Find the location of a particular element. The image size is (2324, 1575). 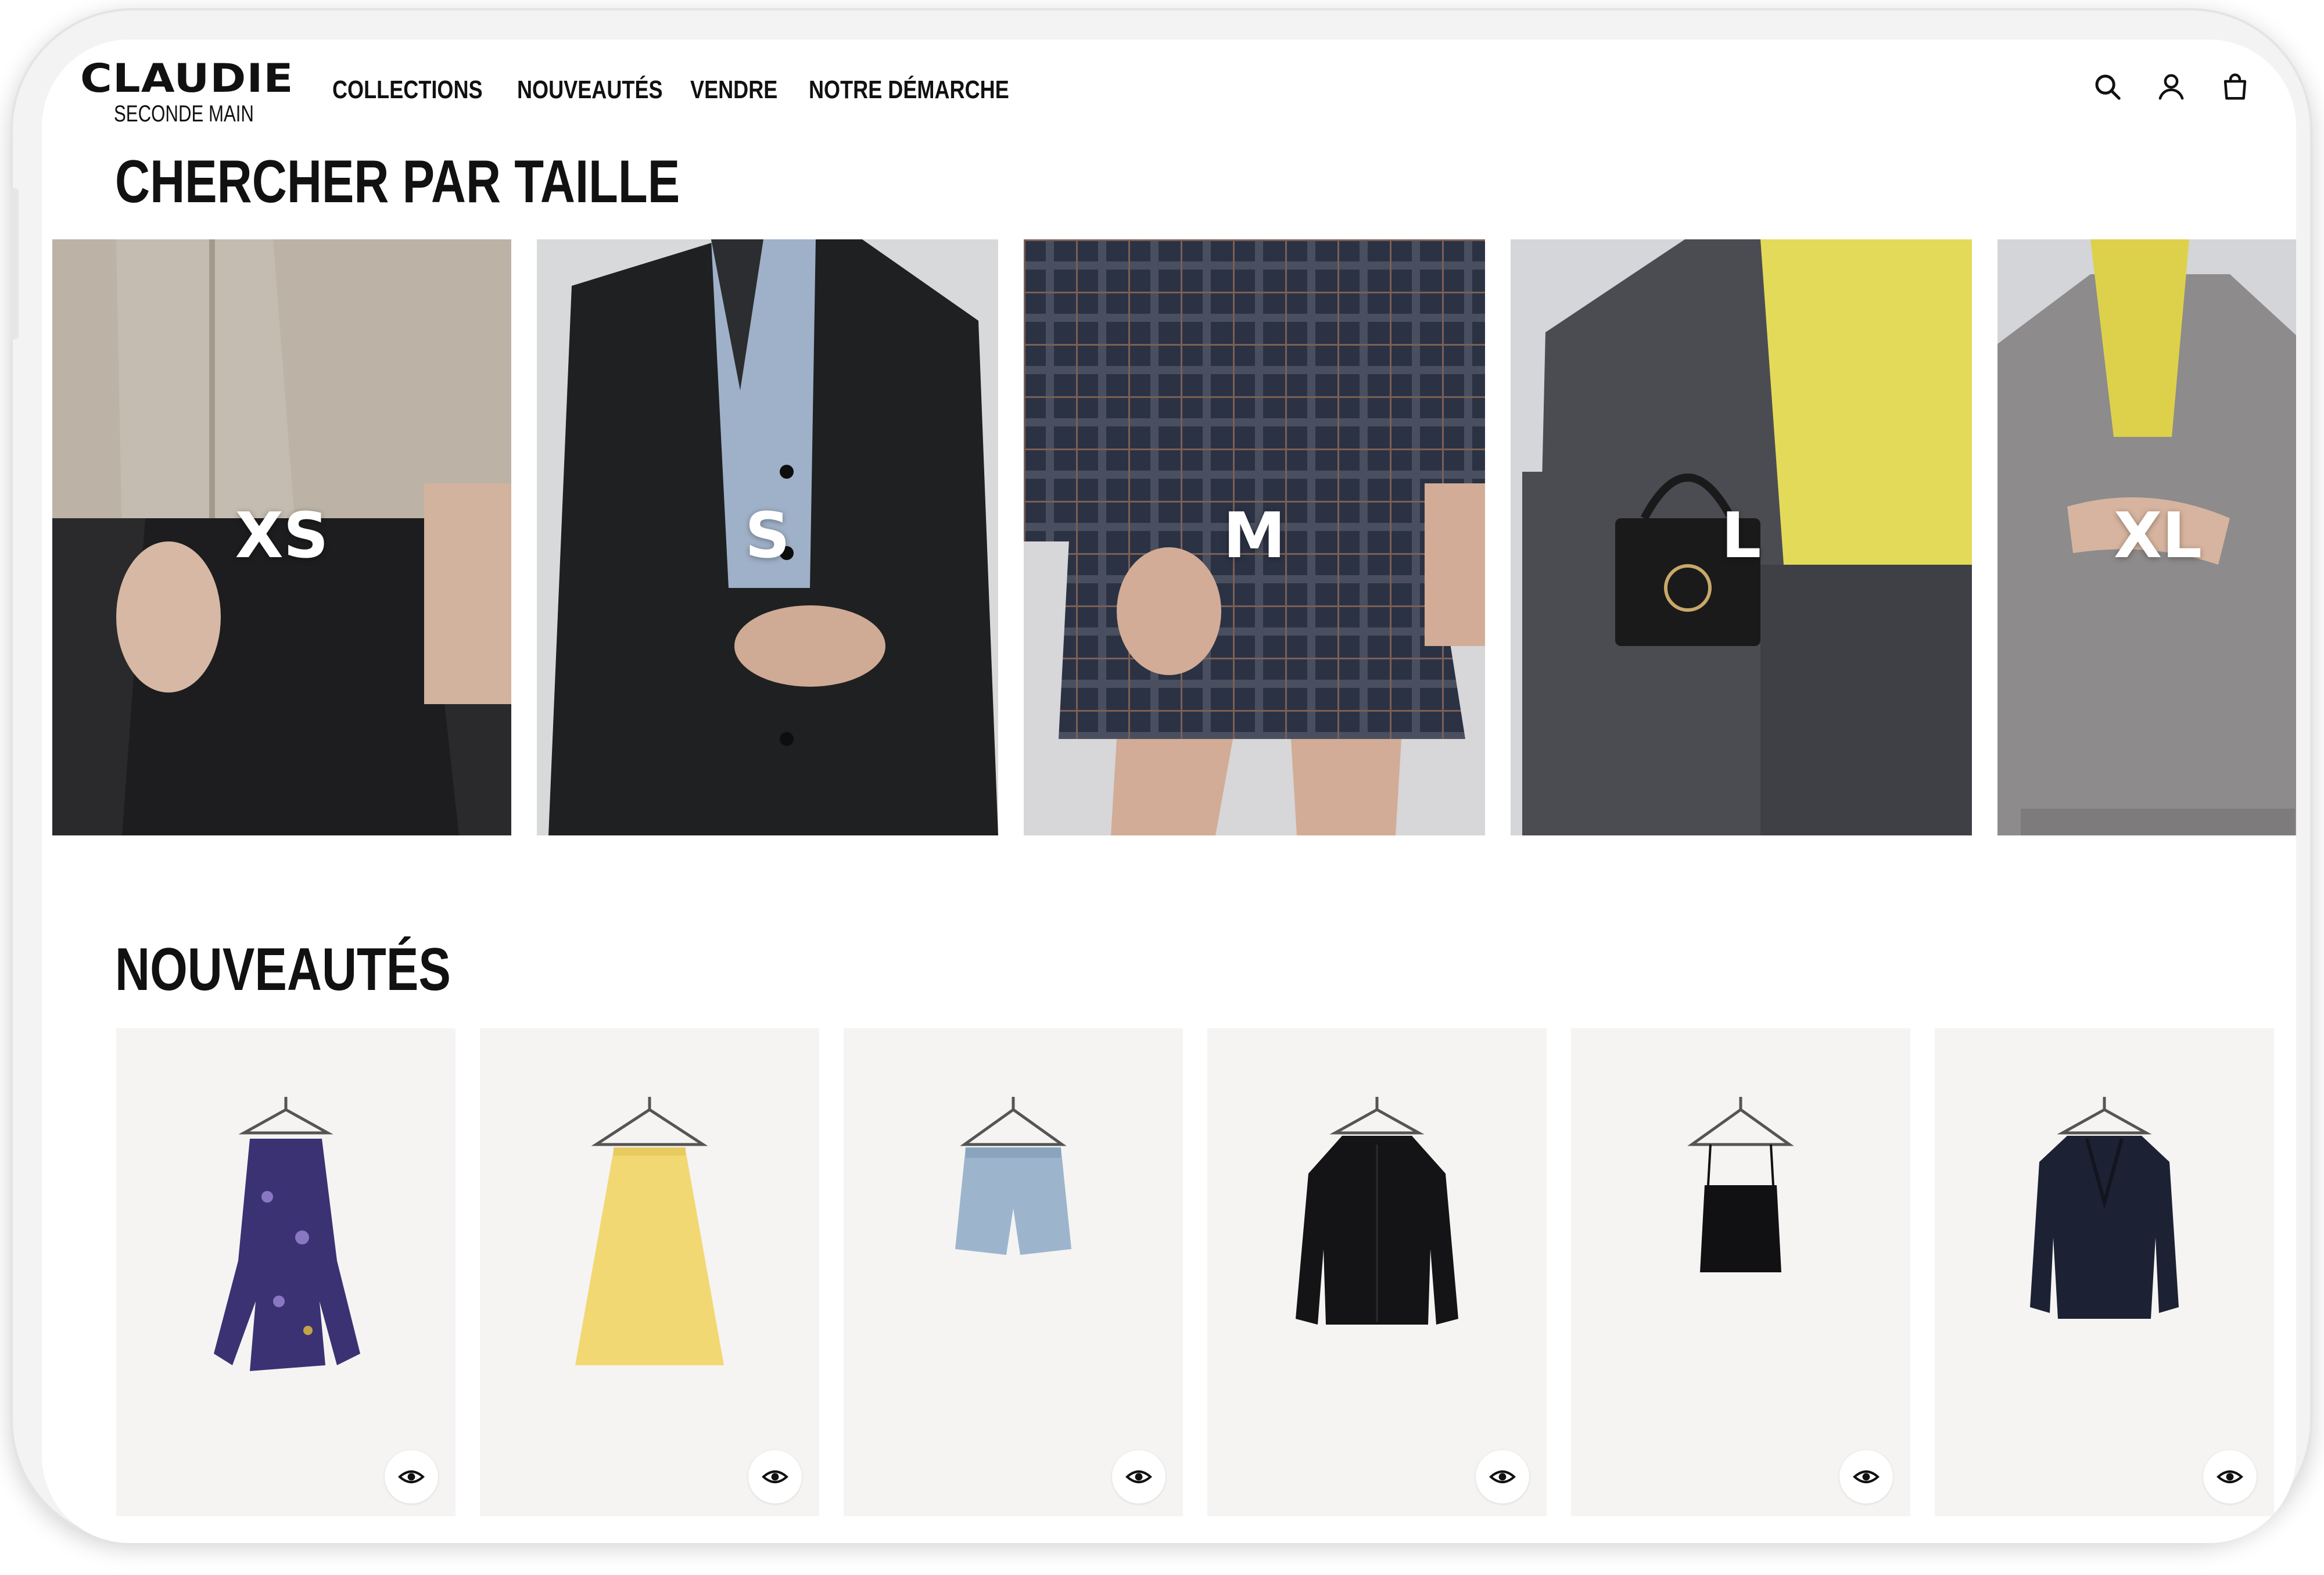

product-photo-debardeur is located at coordinates (1740, 1184).